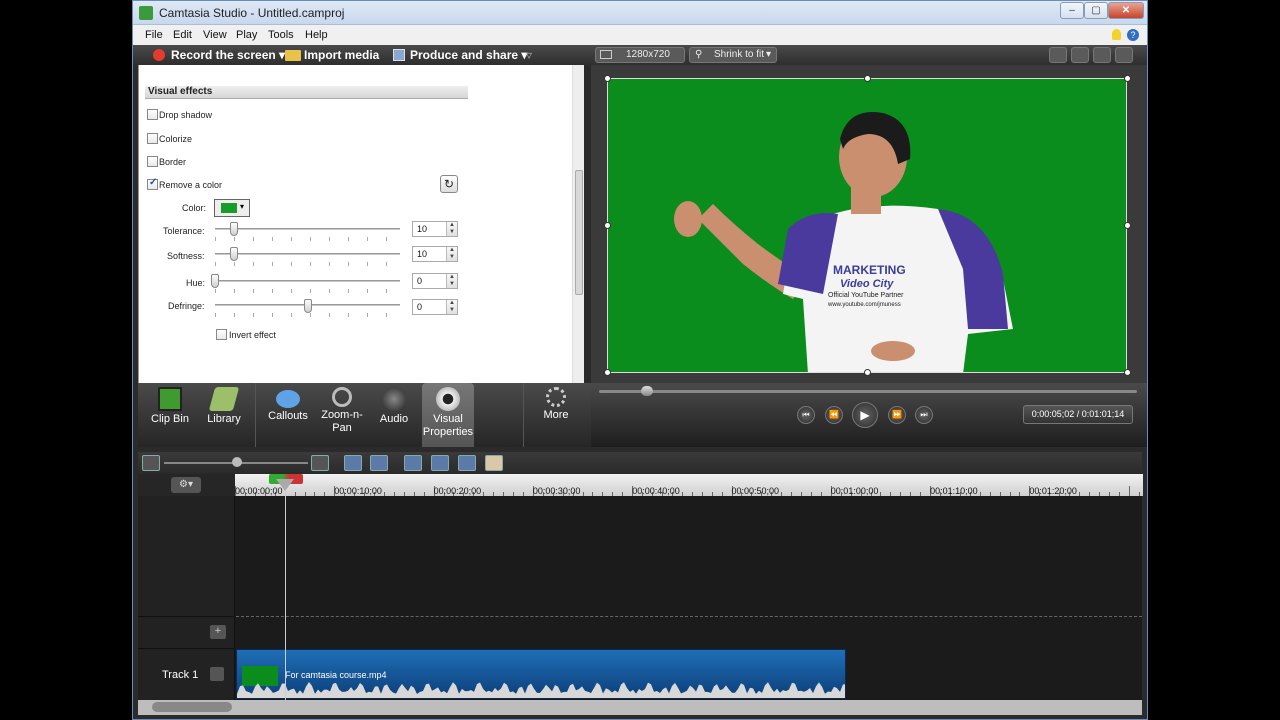  Describe the element at coordinates (233, 254) in the screenshot. I see `softness-slider-thumb` at that location.